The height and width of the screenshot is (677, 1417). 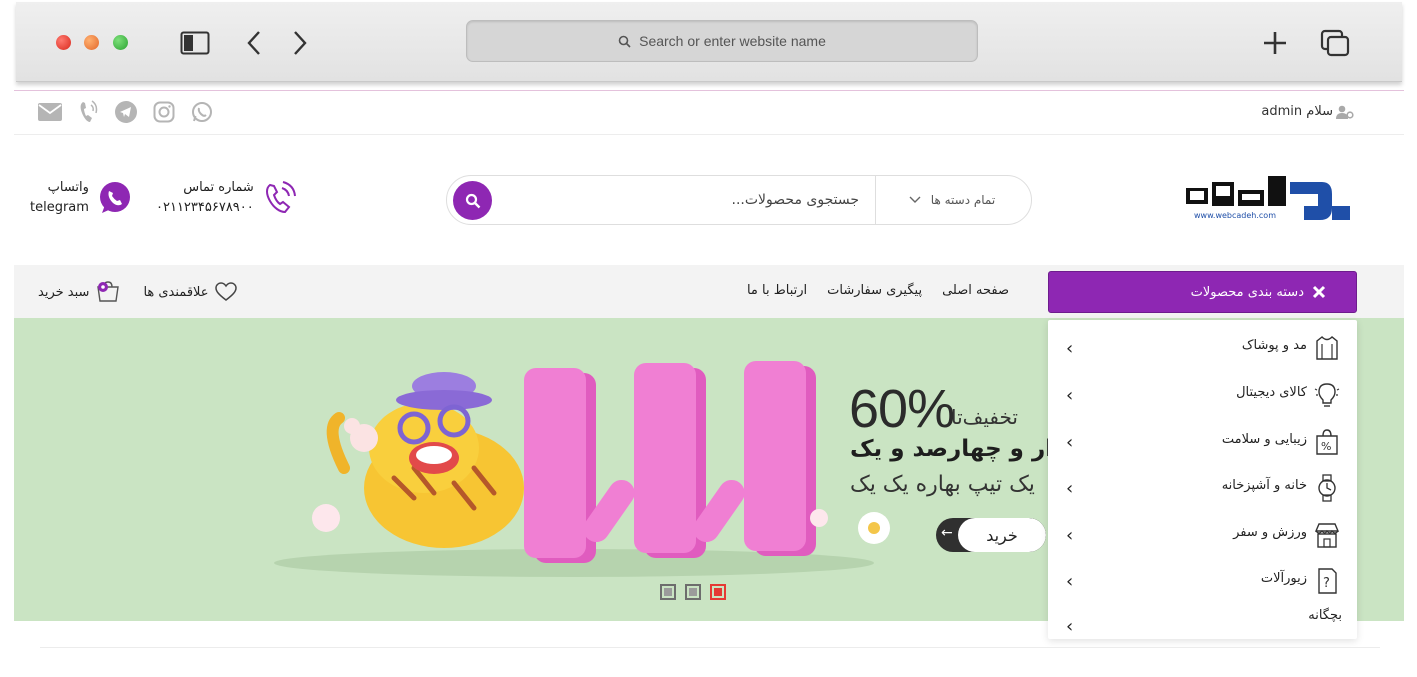 I want to click on user-greeting: سلام admin, so click(x=1307, y=111).